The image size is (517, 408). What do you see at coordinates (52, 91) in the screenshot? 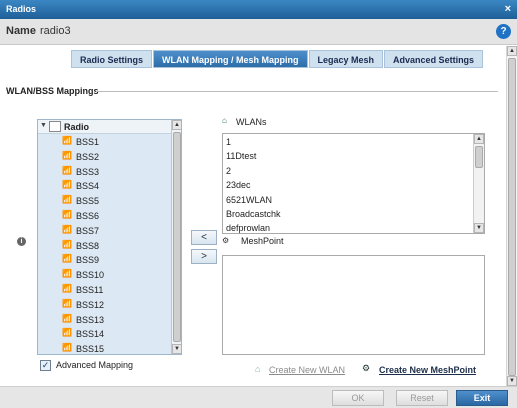
I see `section-title: WLAN/BSS Mappings` at bounding box center [52, 91].